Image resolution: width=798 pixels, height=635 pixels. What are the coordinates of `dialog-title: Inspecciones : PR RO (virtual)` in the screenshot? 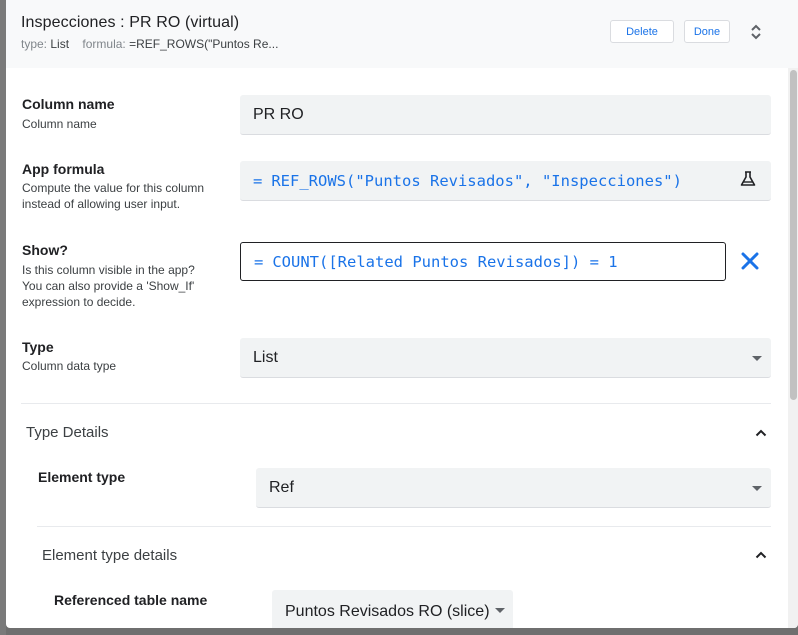 It's located at (130, 22).